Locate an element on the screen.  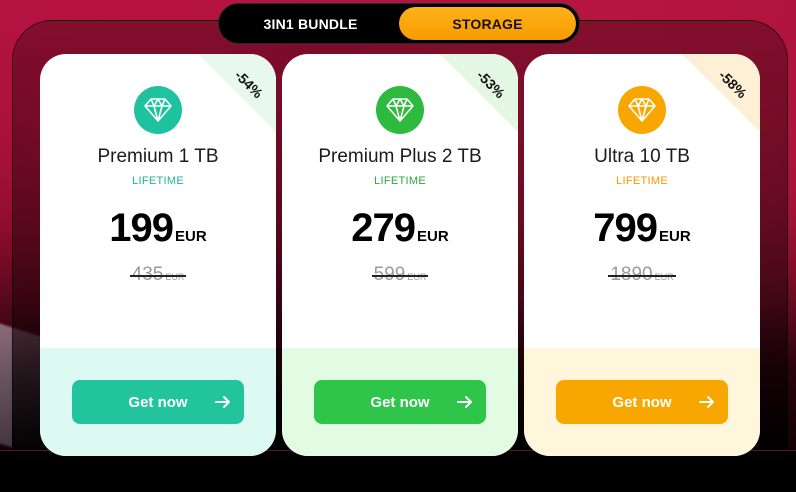
old-price-value: 435 is located at coordinates (147, 274).